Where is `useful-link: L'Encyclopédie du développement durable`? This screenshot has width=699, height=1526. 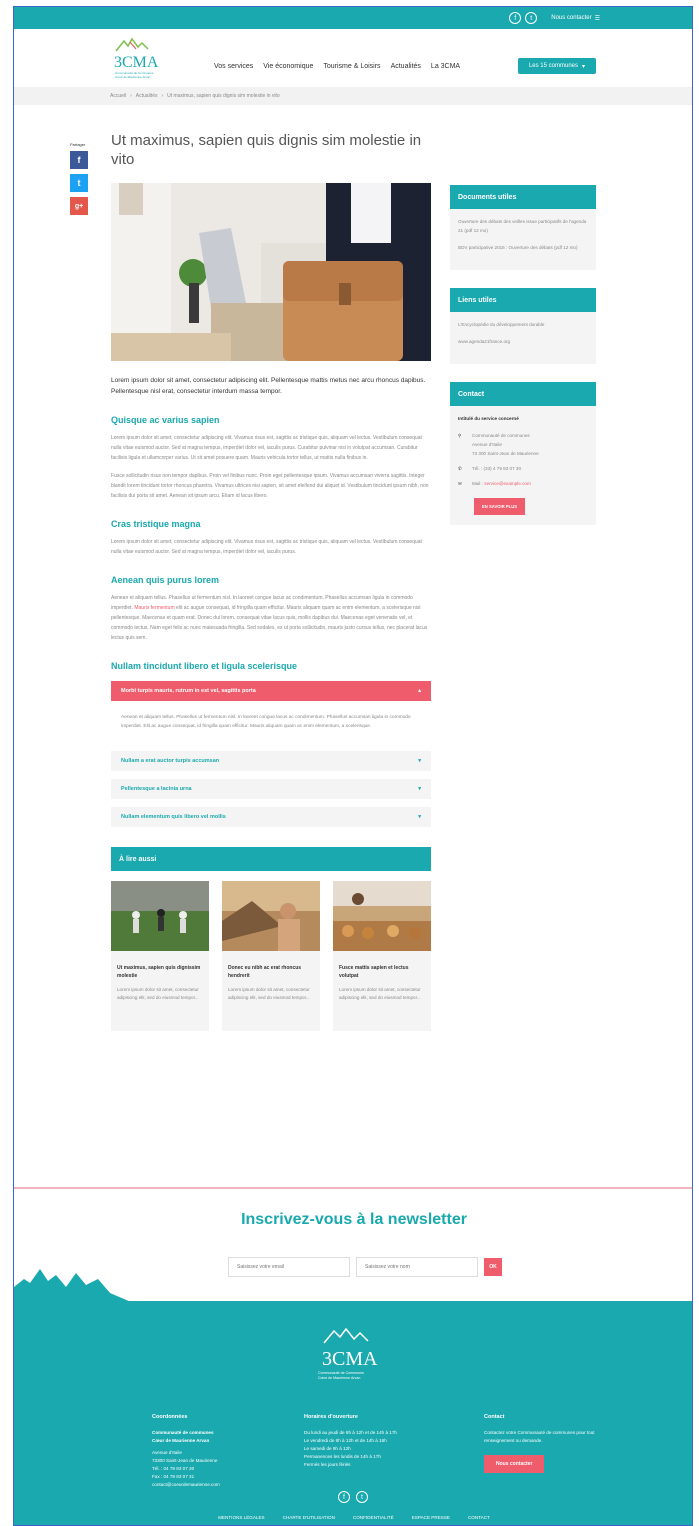 useful-link: L'Encyclopédie du développement durable is located at coordinates (523, 324).